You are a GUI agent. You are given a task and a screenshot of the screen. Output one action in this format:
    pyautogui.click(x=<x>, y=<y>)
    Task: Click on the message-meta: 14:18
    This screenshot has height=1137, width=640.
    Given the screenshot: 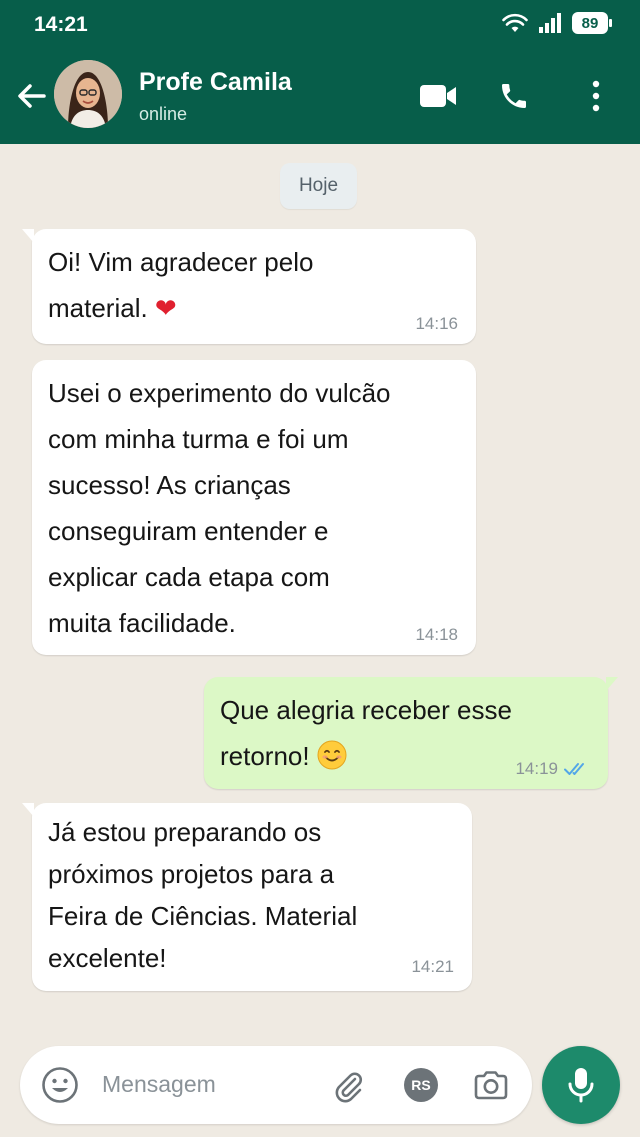 What is the action you would take?
    pyautogui.click(x=436, y=635)
    